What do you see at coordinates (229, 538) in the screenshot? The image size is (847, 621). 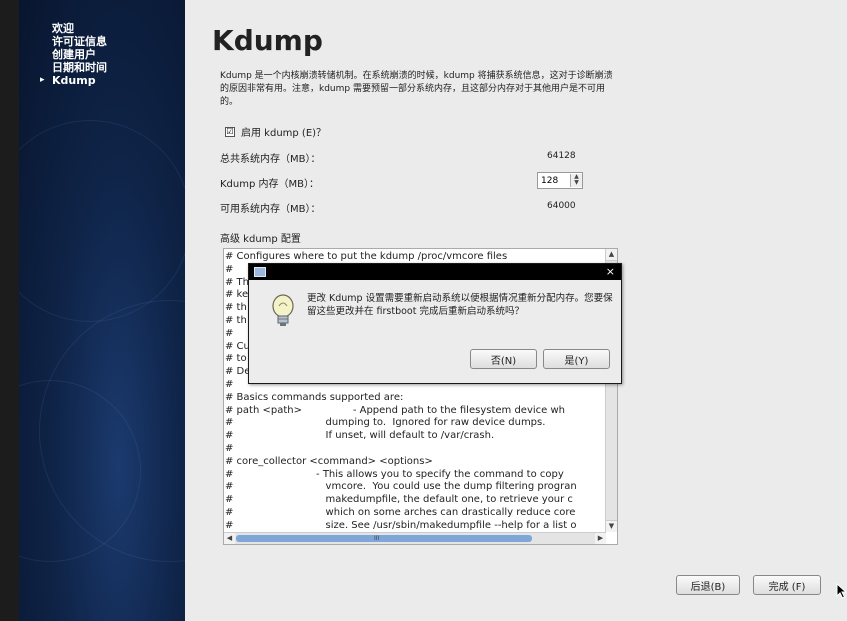 I see `scroll-left-icon: ◀` at bounding box center [229, 538].